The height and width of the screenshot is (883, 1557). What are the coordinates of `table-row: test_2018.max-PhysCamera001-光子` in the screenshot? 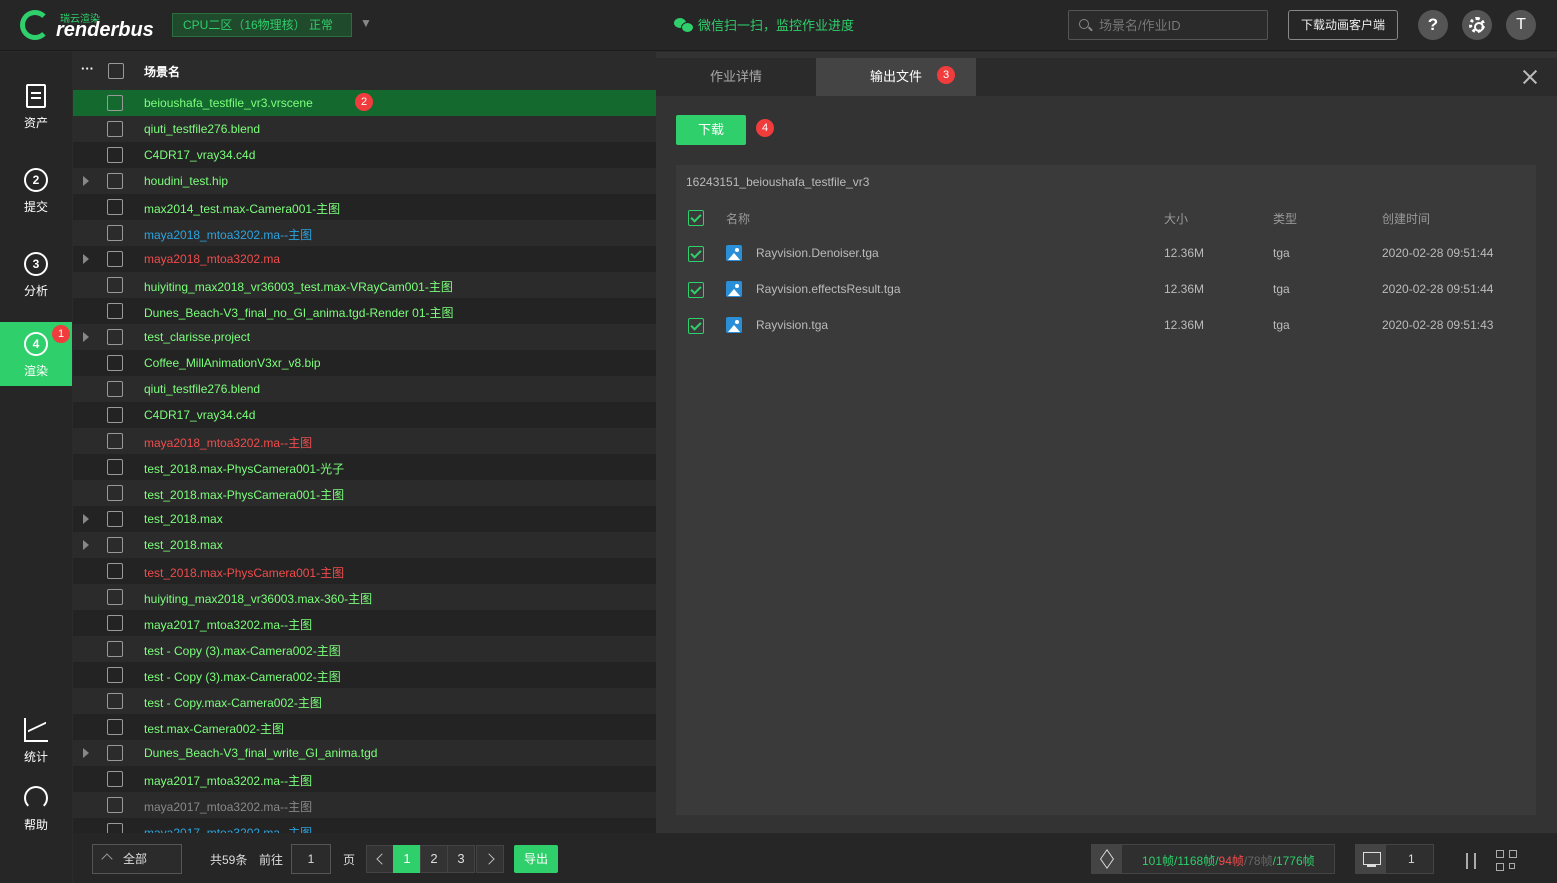 It's located at (364, 467).